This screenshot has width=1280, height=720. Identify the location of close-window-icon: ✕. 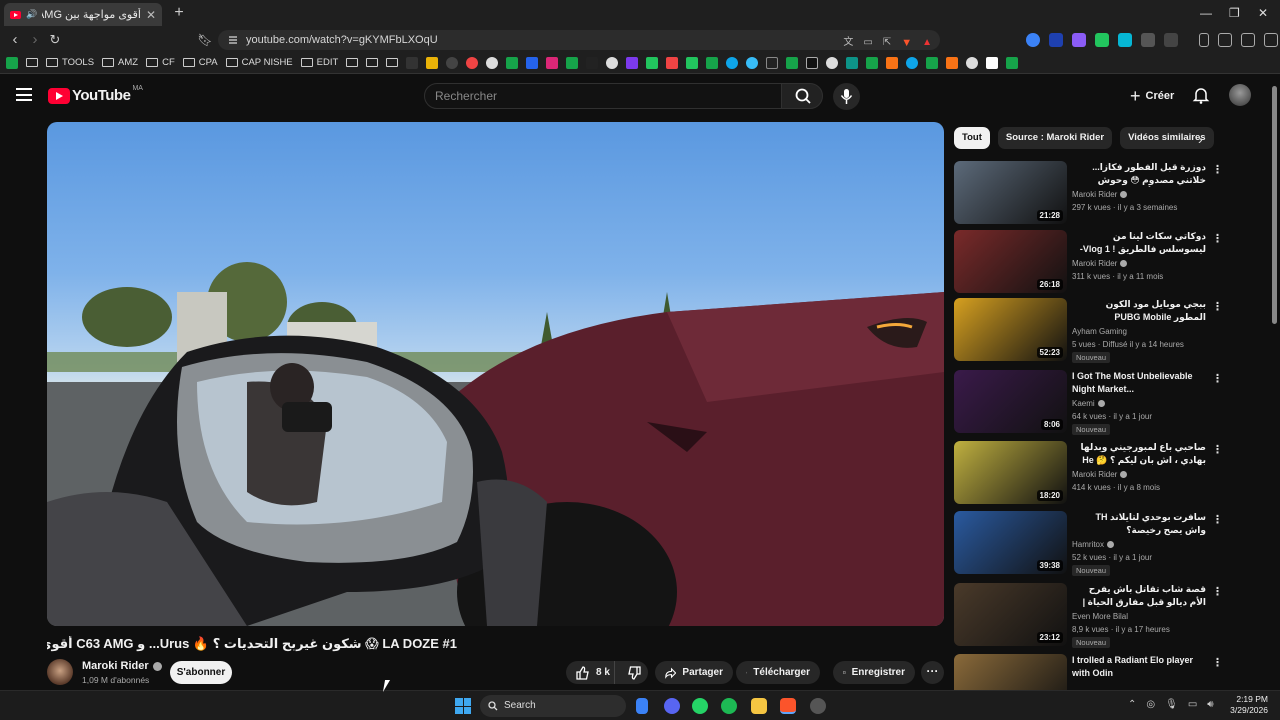
(1263, 13).